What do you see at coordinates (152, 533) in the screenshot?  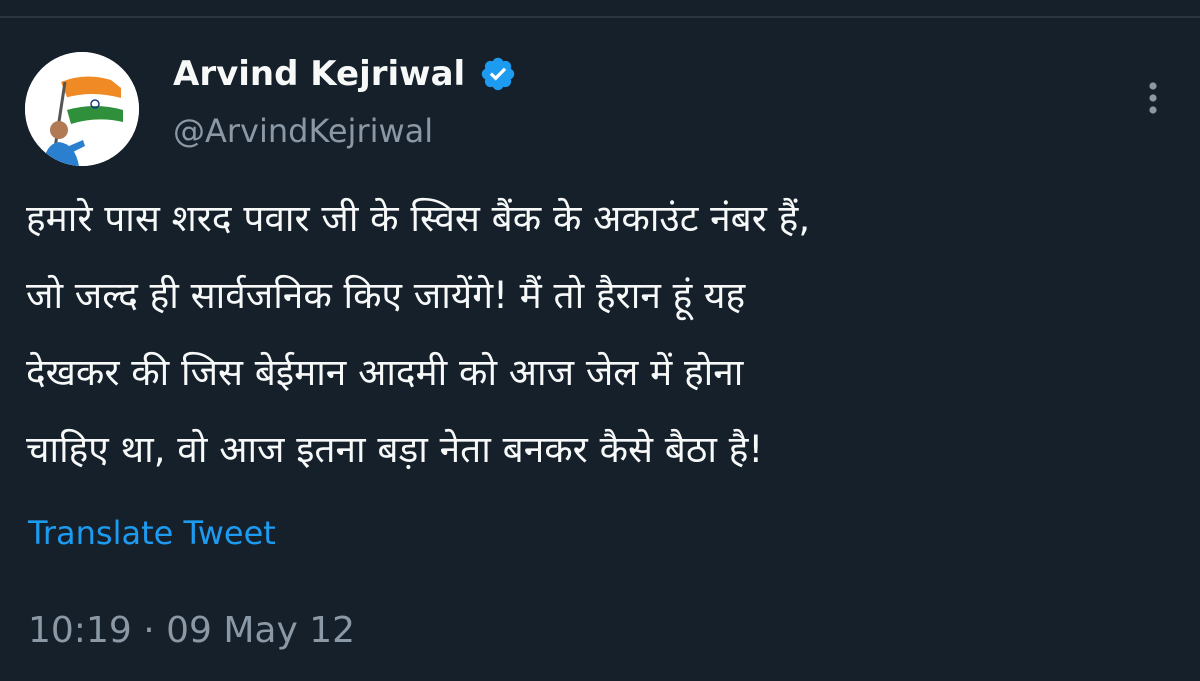 I see `translate-tweet-link: Translate Tweet` at bounding box center [152, 533].